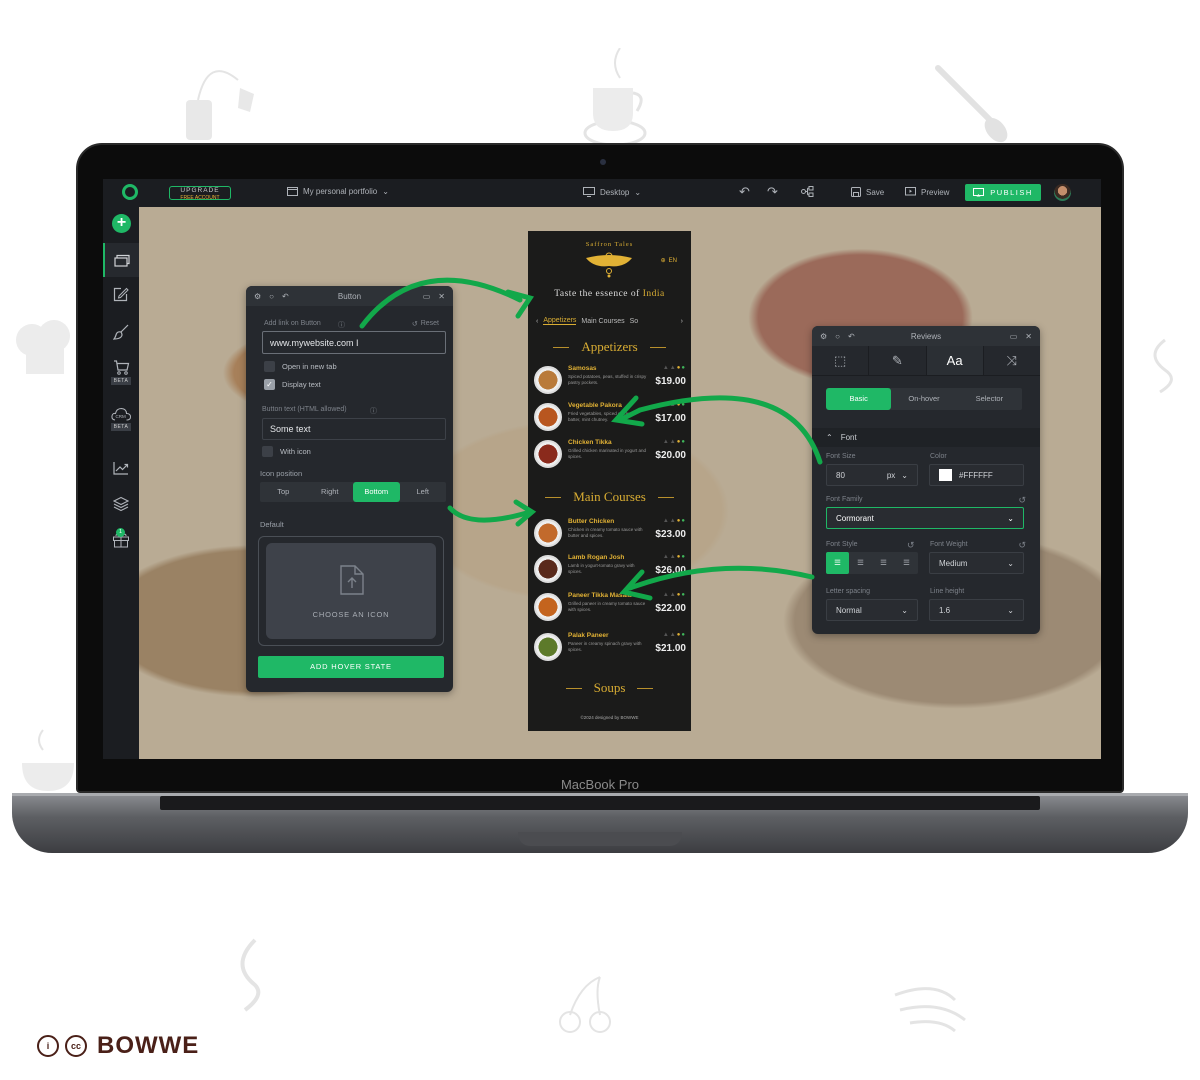 This screenshot has height=1080, width=1200. I want to click on coffee-cup-doodle-icon, so click(615, 97).